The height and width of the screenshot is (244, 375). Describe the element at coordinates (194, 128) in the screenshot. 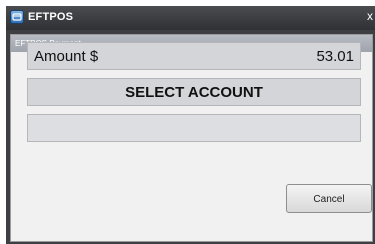

I see `status-message-row` at that location.